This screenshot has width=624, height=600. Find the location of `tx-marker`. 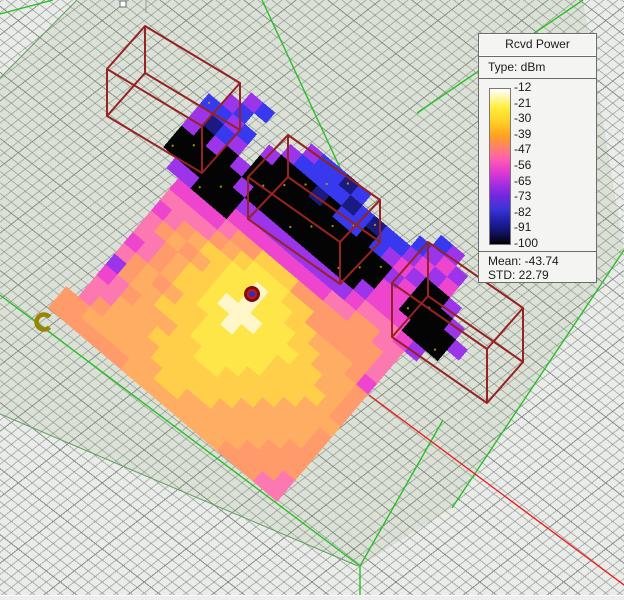

tx-marker is located at coordinates (252, 294).